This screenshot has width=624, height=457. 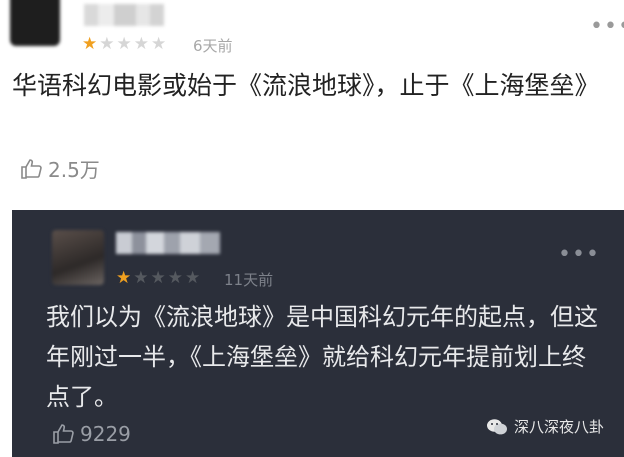 I want to click on comment-time: 11天前, so click(x=249, y=280).